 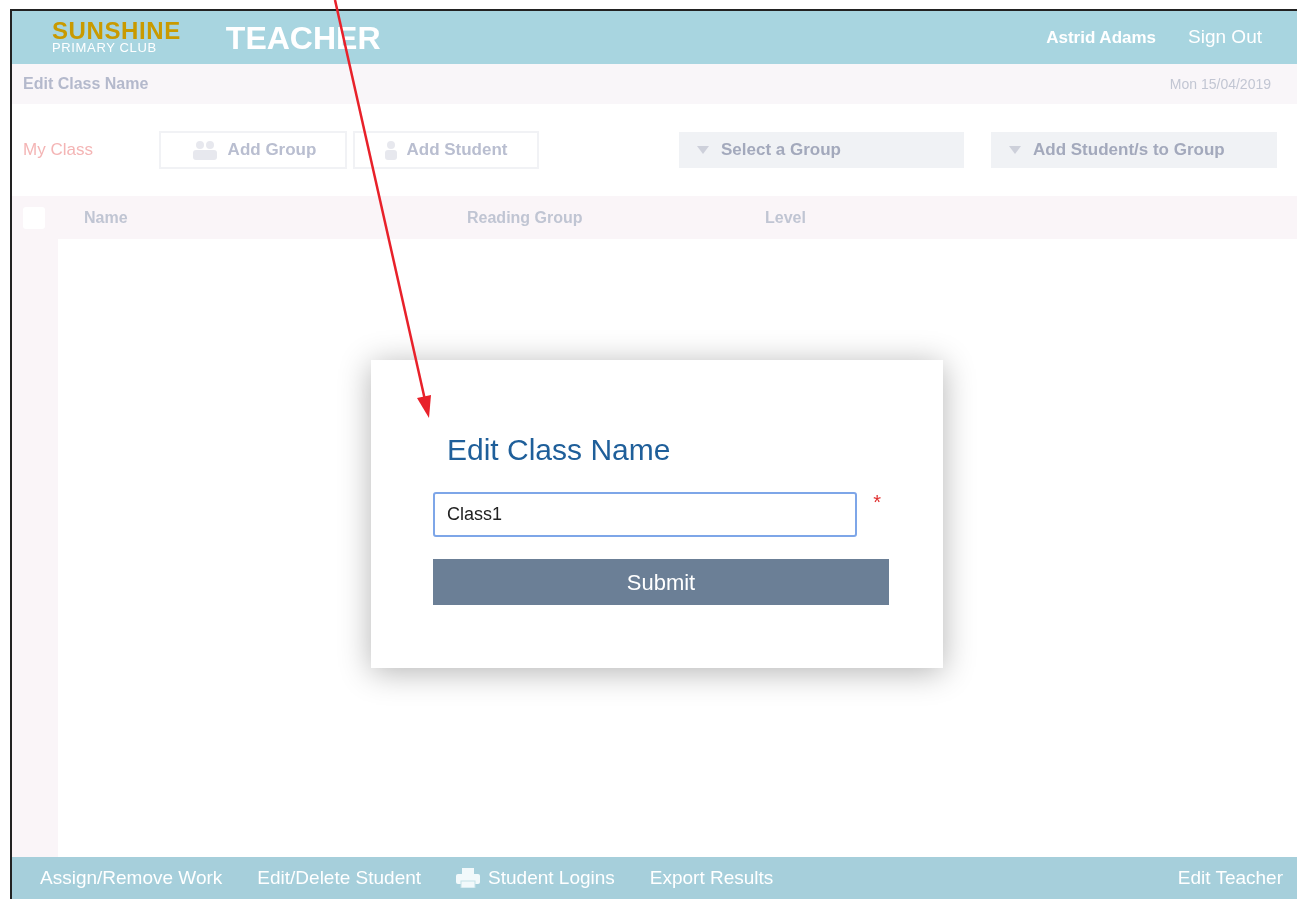 What do you see at coordinates (58, 150) in the screenshot?
I see `class-label: My Class` at bounding box center [58, 150].